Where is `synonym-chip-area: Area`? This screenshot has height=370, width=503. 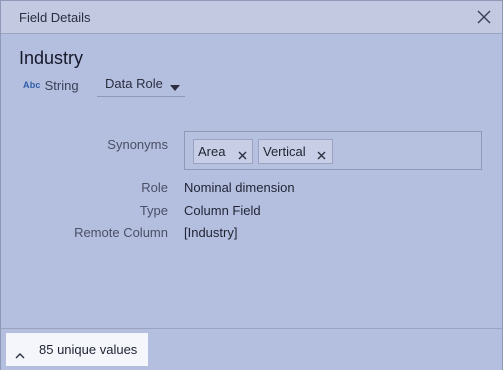
synonym-chip-area: Area is located at coordinates (223, 151).